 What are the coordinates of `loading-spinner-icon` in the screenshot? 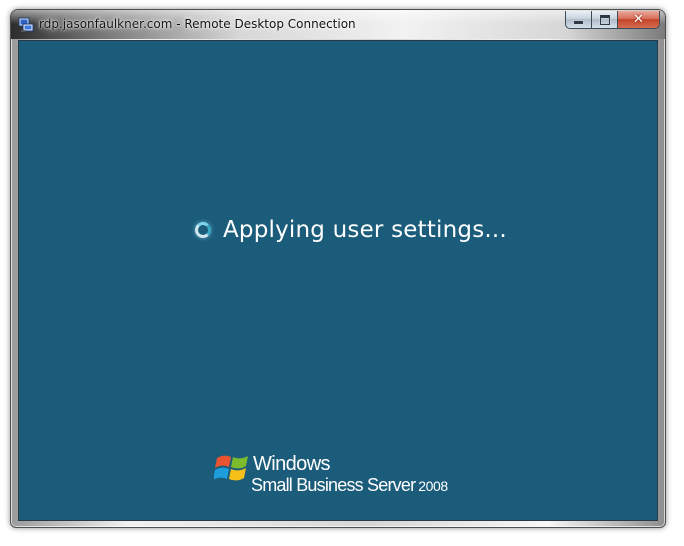 It's located at (203, 230).